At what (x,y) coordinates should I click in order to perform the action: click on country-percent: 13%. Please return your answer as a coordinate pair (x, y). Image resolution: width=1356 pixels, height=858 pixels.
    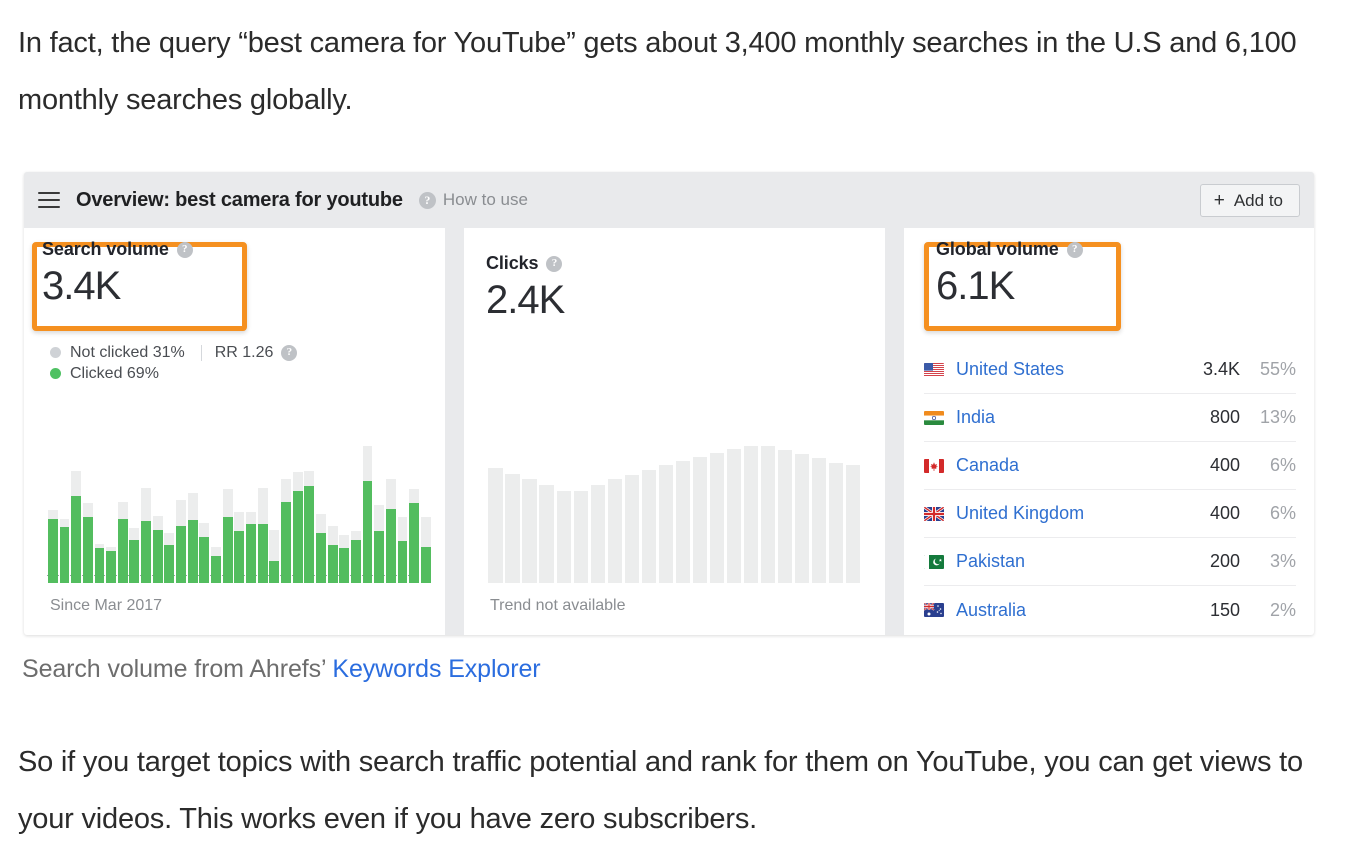
    Looking at the image, I should click on (1277, 417).